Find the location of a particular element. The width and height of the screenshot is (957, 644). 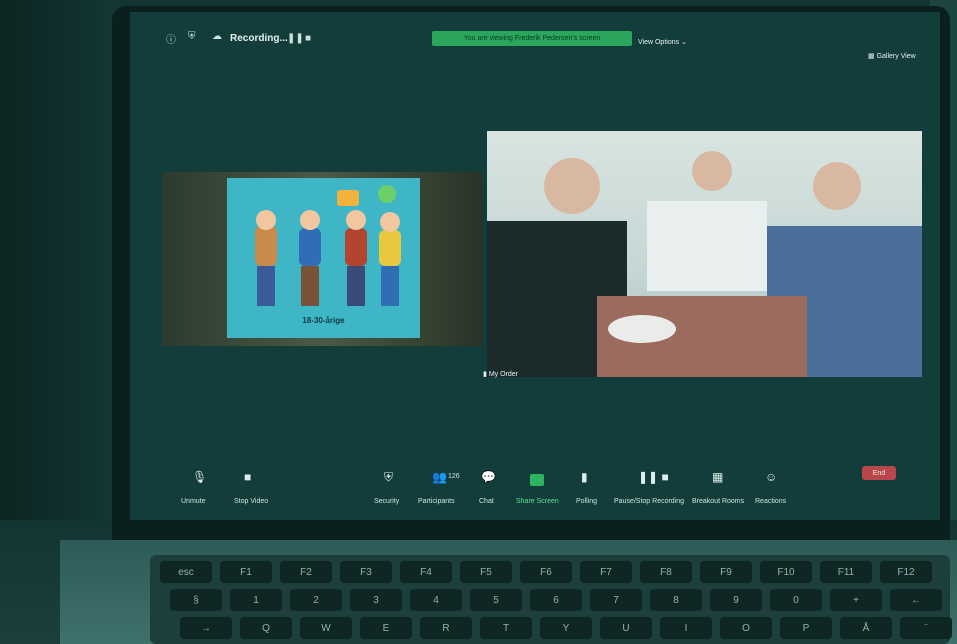

left-background is located at coordinates (60, 260).